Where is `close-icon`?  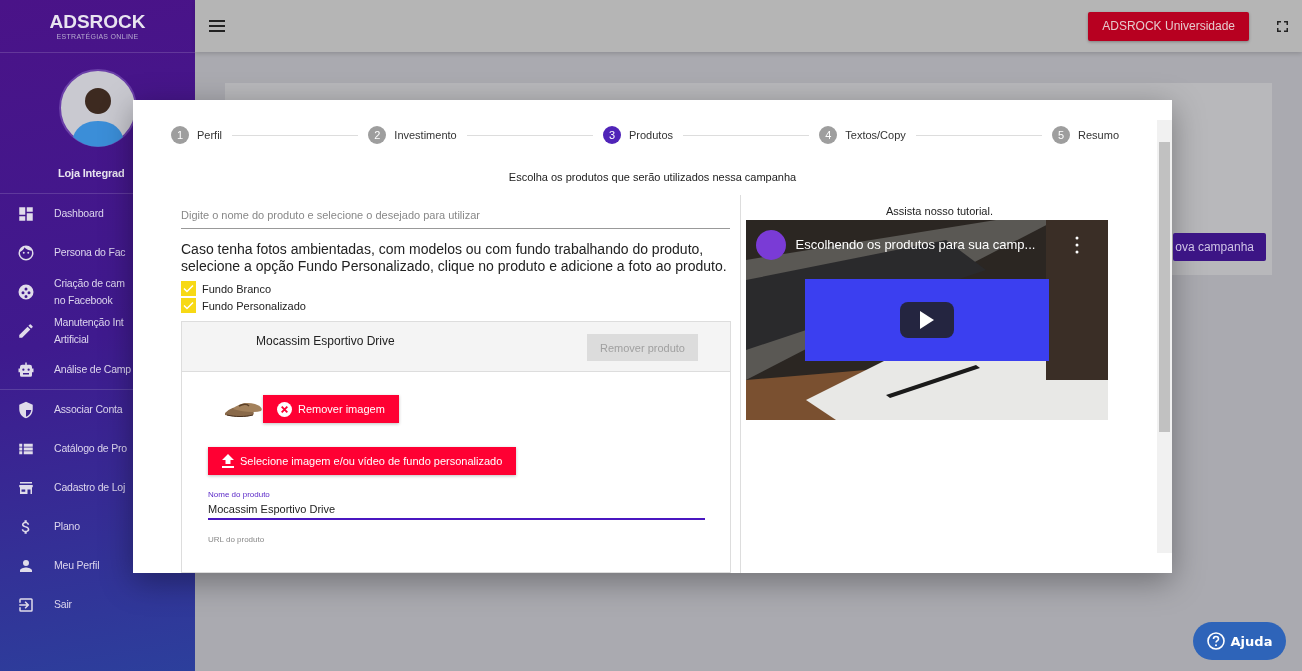
close-icon is located at coordinates (284, 409).